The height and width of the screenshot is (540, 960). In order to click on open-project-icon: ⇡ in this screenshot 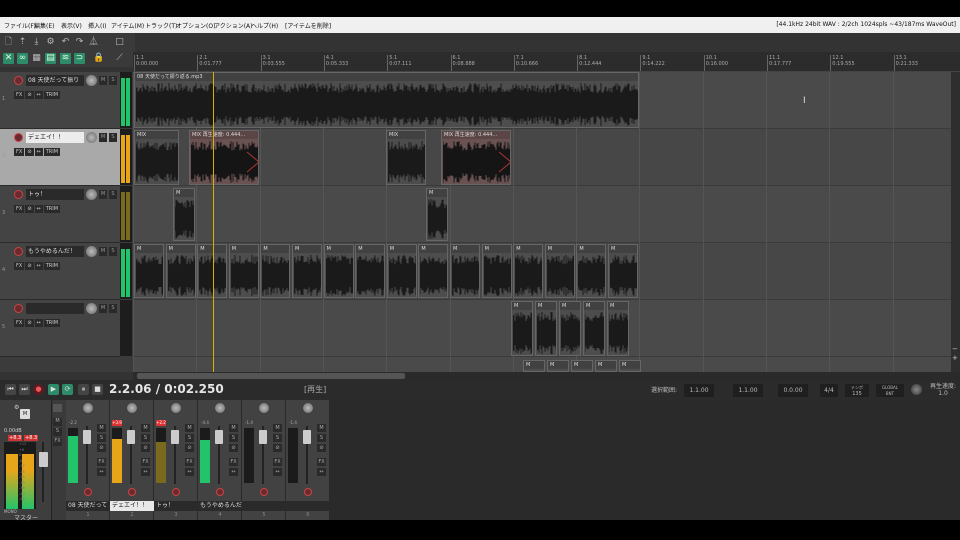, I will do `click(22, 42)`.